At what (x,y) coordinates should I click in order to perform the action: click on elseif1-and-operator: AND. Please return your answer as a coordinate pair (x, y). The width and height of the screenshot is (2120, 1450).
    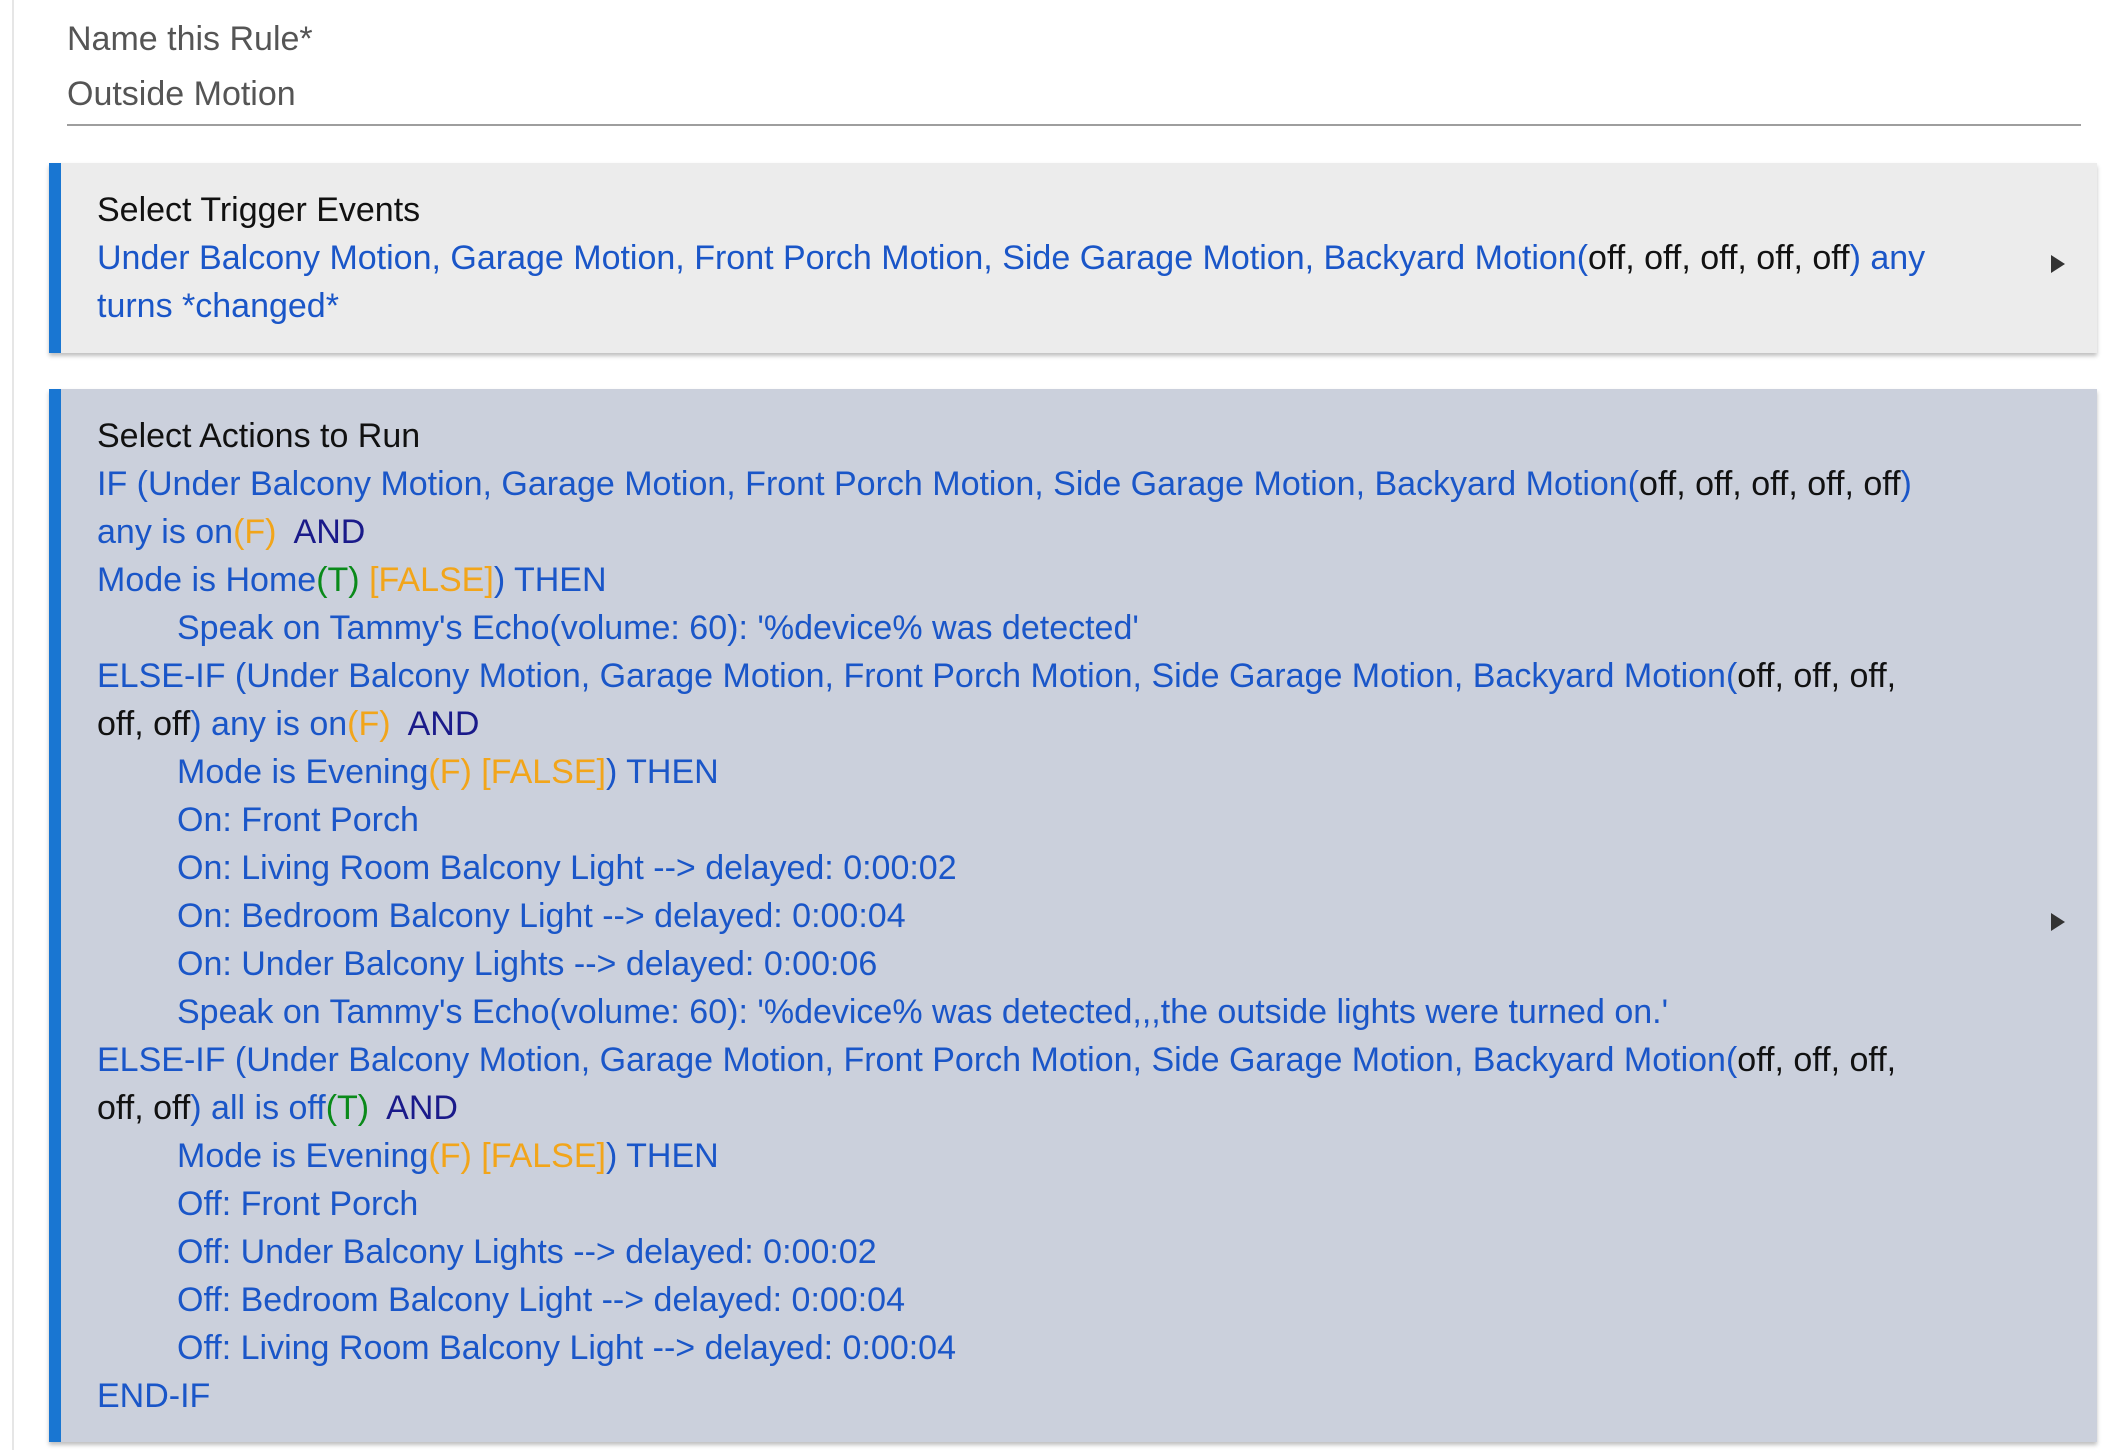
    Looking at the image, I should click on (443, 724).